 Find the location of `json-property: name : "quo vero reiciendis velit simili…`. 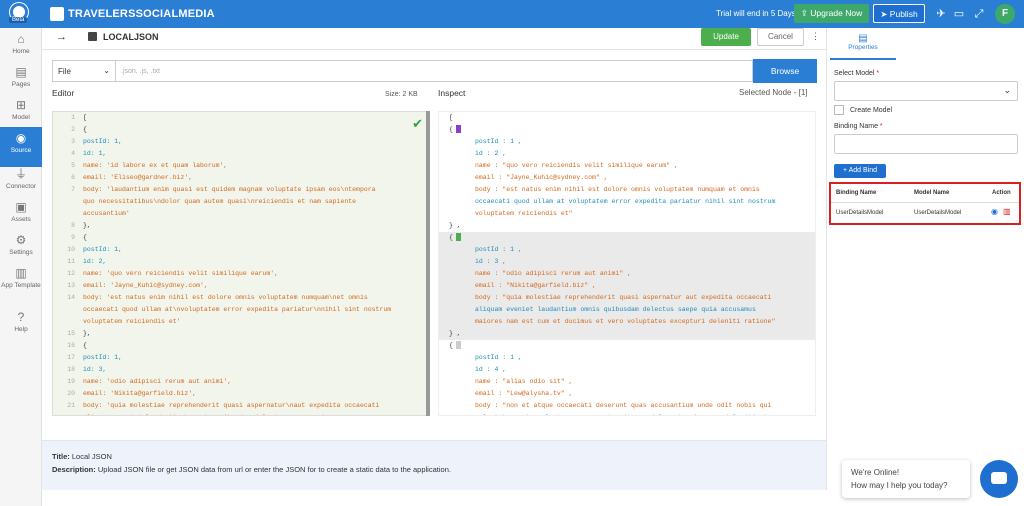

json-property: name : "quo vero reiciendis velit simili… is located at coordinates (576, 165).